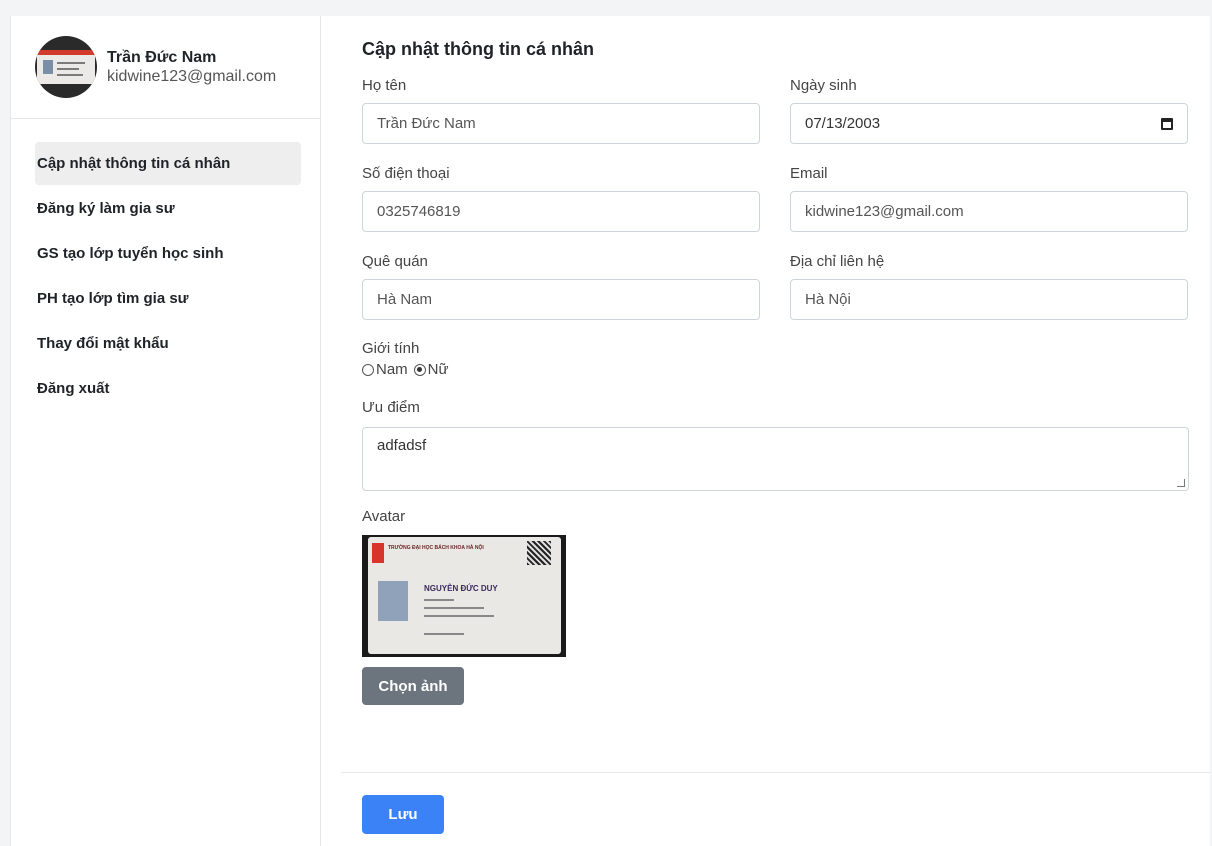  What do you see at coordinates (384, 85) in the screenshot?
I see `full-name-label: Họ tên` at bounding box center [384, 85].